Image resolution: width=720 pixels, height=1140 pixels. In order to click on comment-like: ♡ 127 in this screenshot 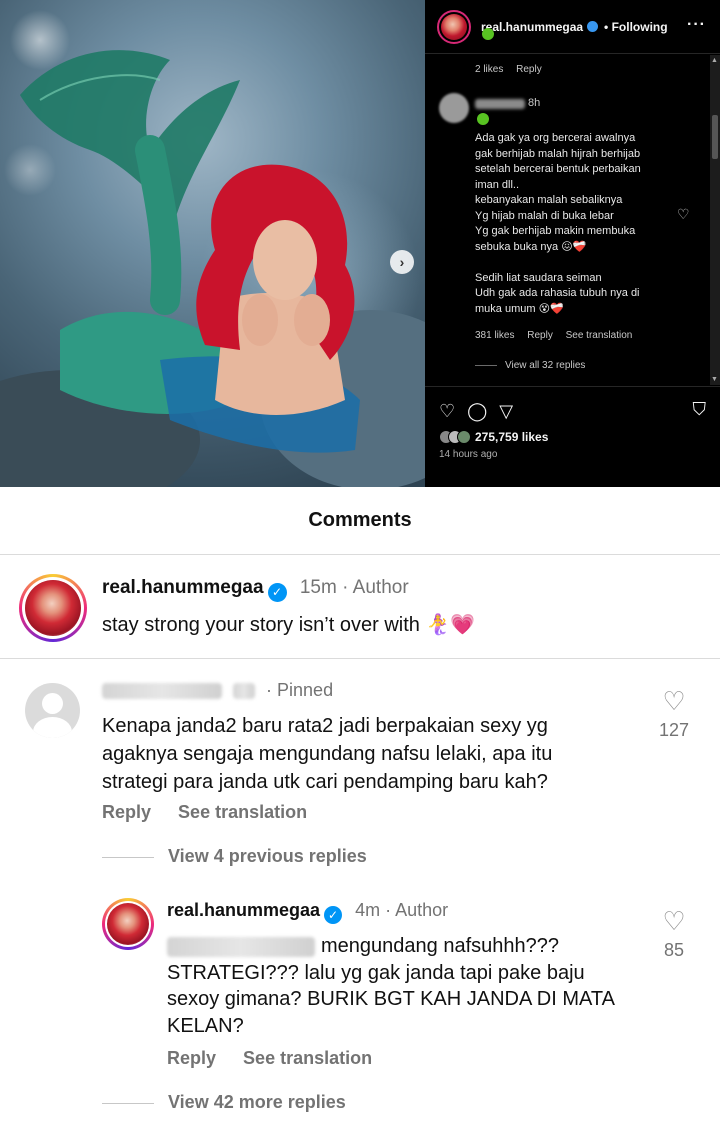, I will do `click(674, 714)`.